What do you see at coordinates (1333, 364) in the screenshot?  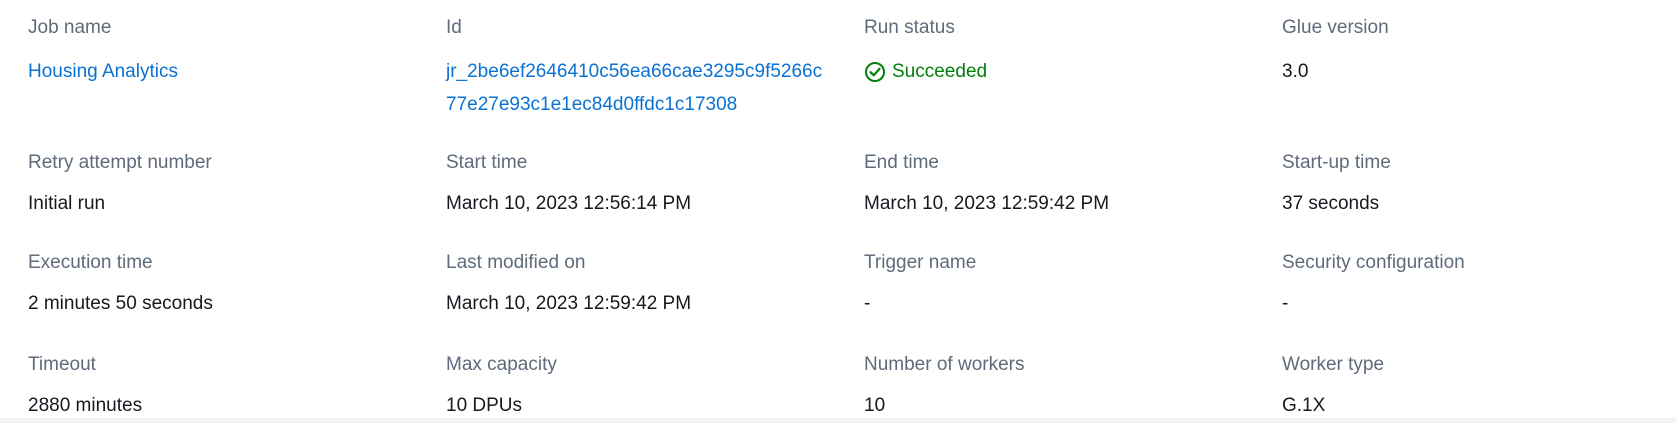 I see `worker-type-label: Worker type` at bounding box center [1333, 364].